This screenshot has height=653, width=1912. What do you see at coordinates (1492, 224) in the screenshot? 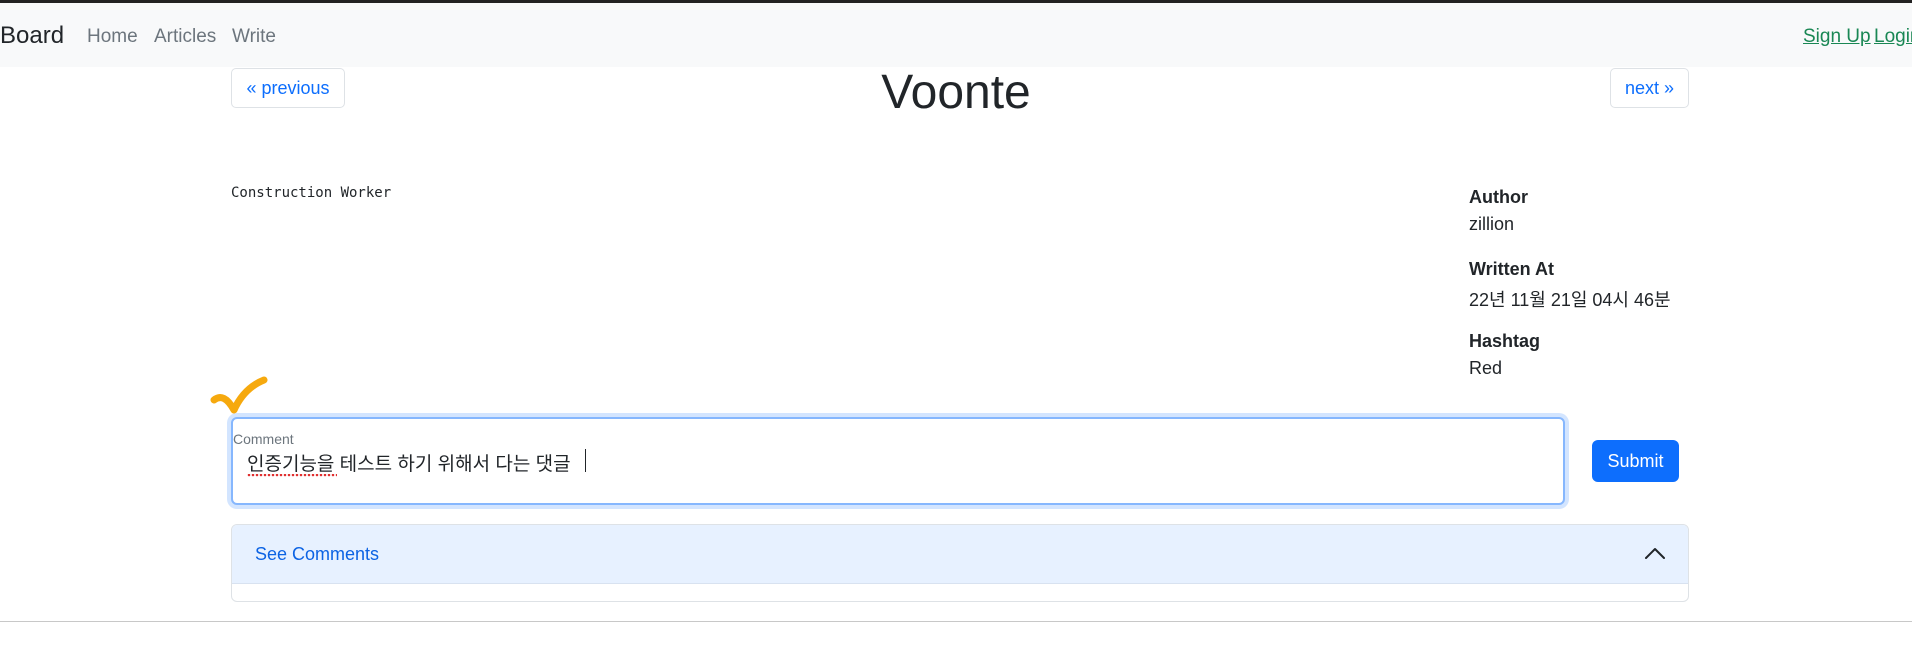
I see `author-value: zillion` at bounding box center [1492, 224].